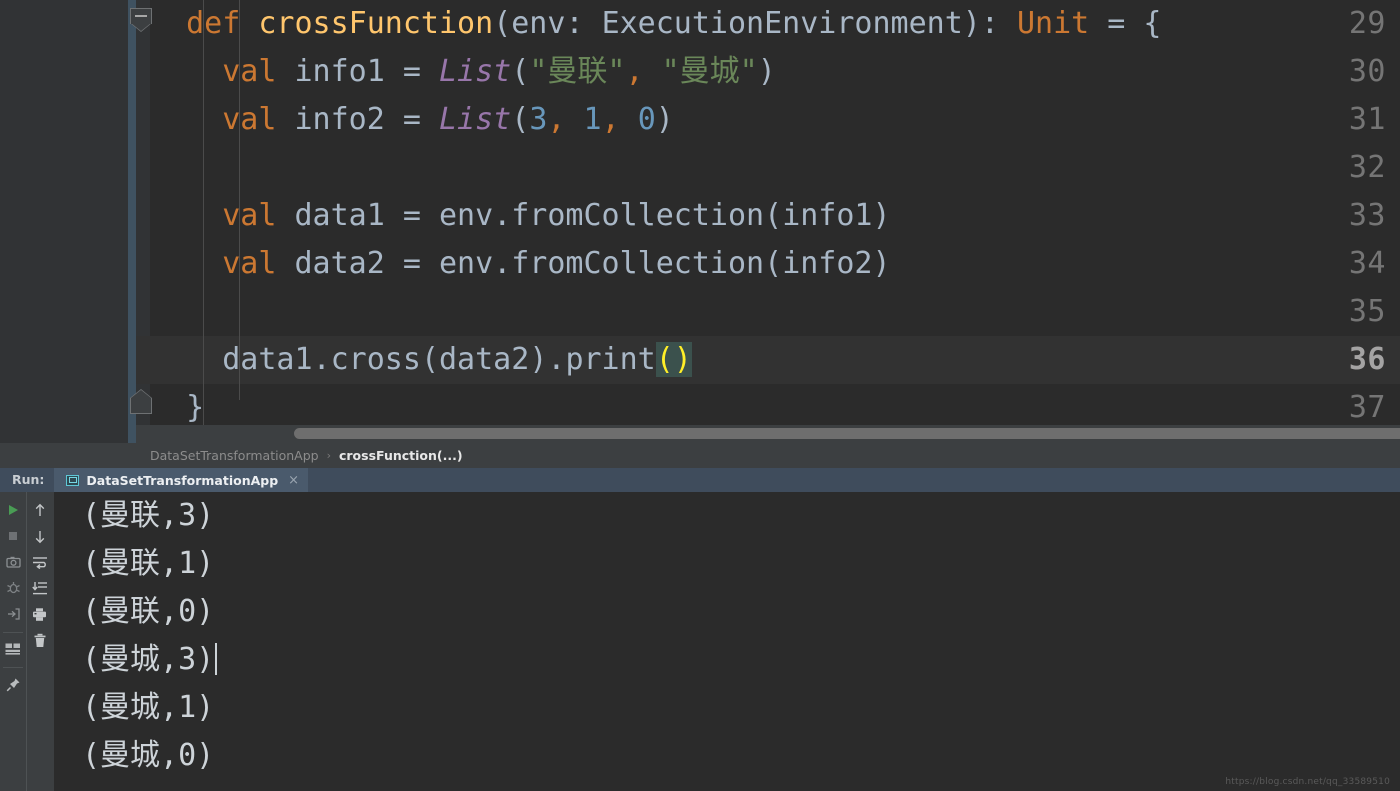 This screenshot has width=1400, height=791. What do you see at coordinates (293, 480) in the screenshot?
I see `close-icon: ×` at bounding box center [293, 480].